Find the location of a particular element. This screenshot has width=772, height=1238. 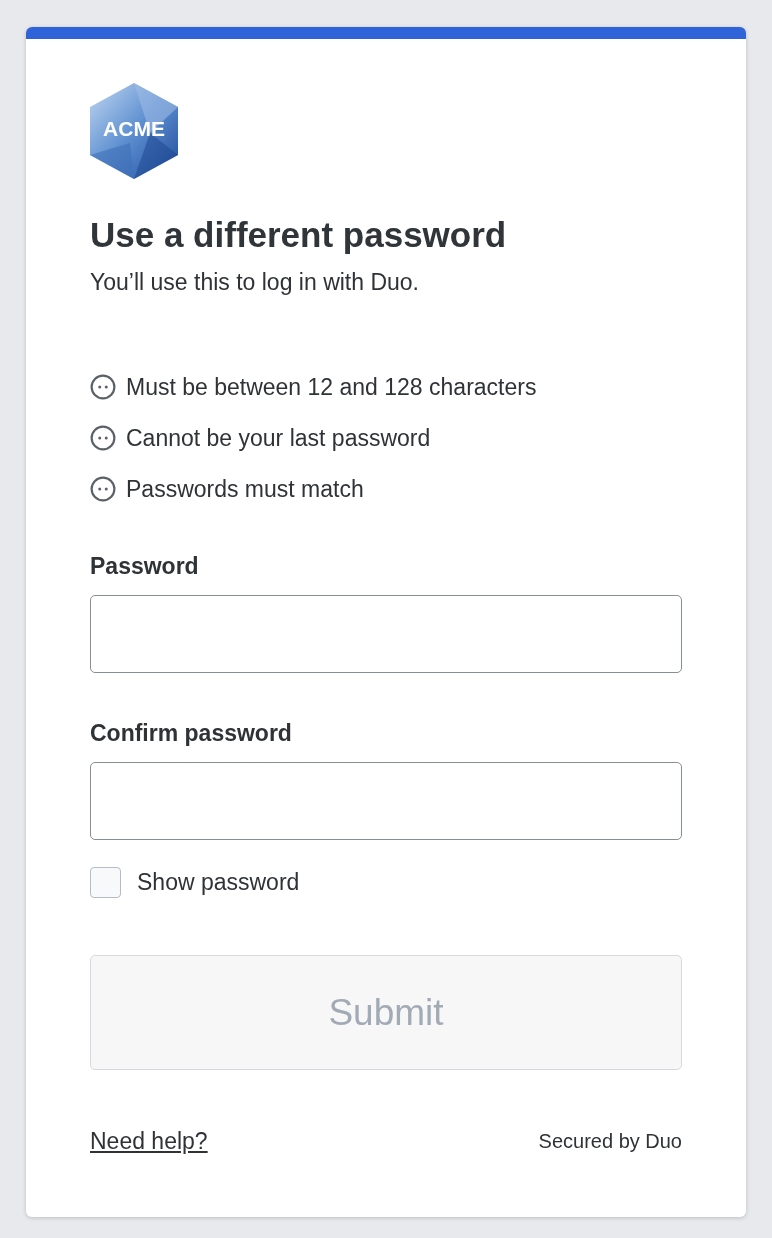

page-title: Use a different password is located at coordinates (299, 235).